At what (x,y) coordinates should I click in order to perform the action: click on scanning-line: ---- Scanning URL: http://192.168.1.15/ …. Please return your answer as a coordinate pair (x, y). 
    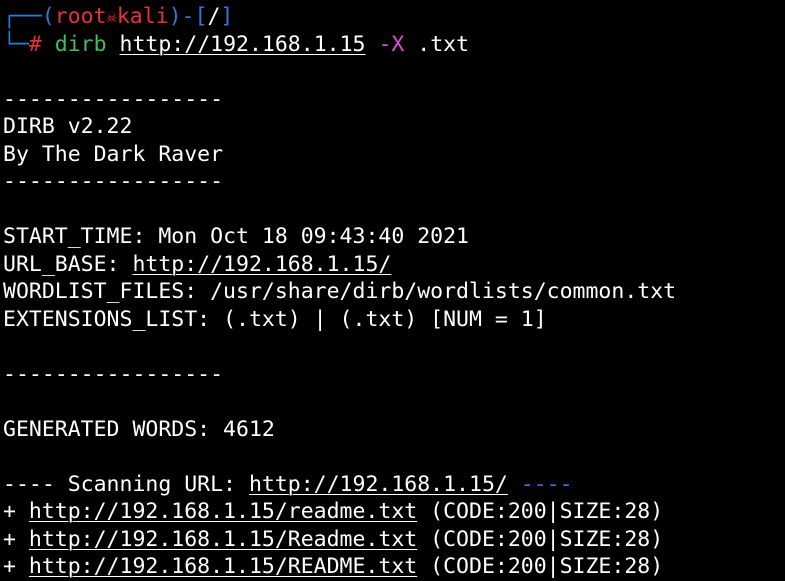
    Looking at the image, I should click on (394, 485).